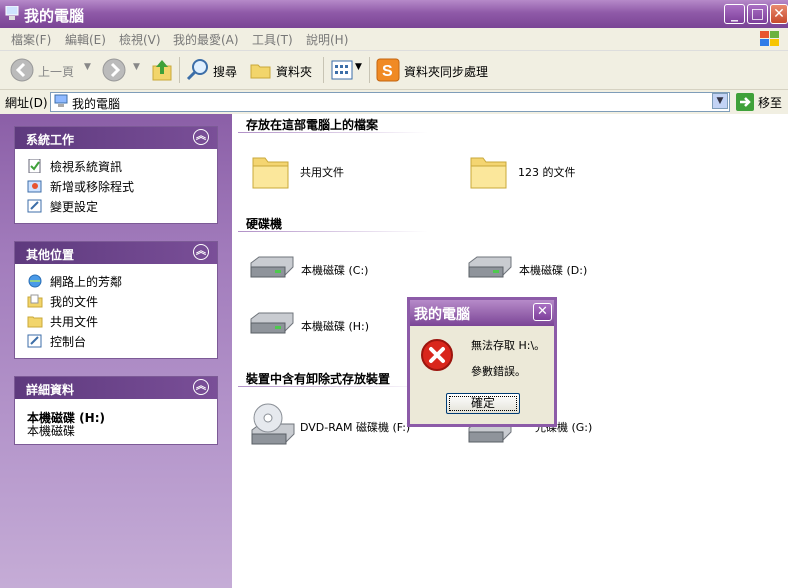 Image resolution: width=788 pixels, height=588 pixels. Describe the element at coordinates (35, 301) in the screenshot. I see `my-documents-icon` at that location.